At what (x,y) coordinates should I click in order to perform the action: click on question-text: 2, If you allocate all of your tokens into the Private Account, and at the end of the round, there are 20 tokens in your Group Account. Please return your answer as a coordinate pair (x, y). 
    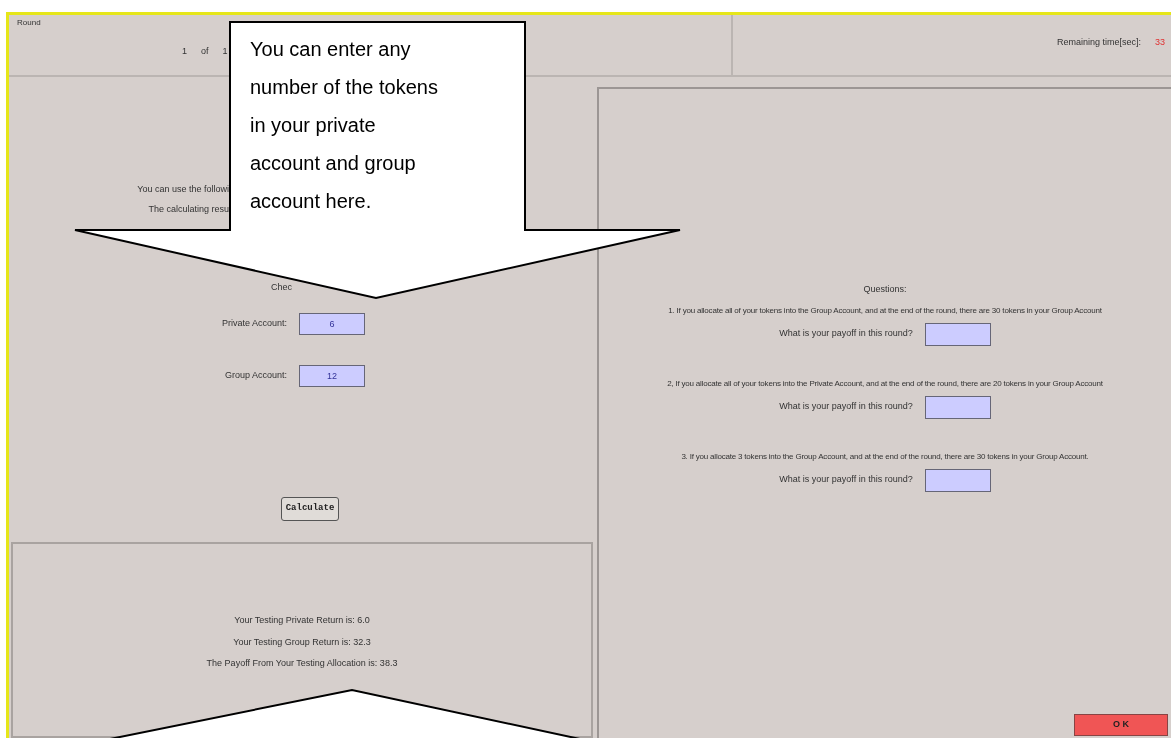
    Looking at the image, I should click on (885, 383).